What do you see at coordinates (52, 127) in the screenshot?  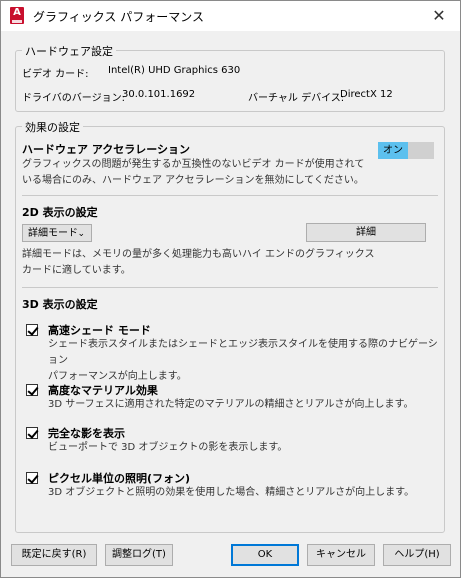 I see `effects-settings-legend: 効果の設定` at bounding box center [52, 127].